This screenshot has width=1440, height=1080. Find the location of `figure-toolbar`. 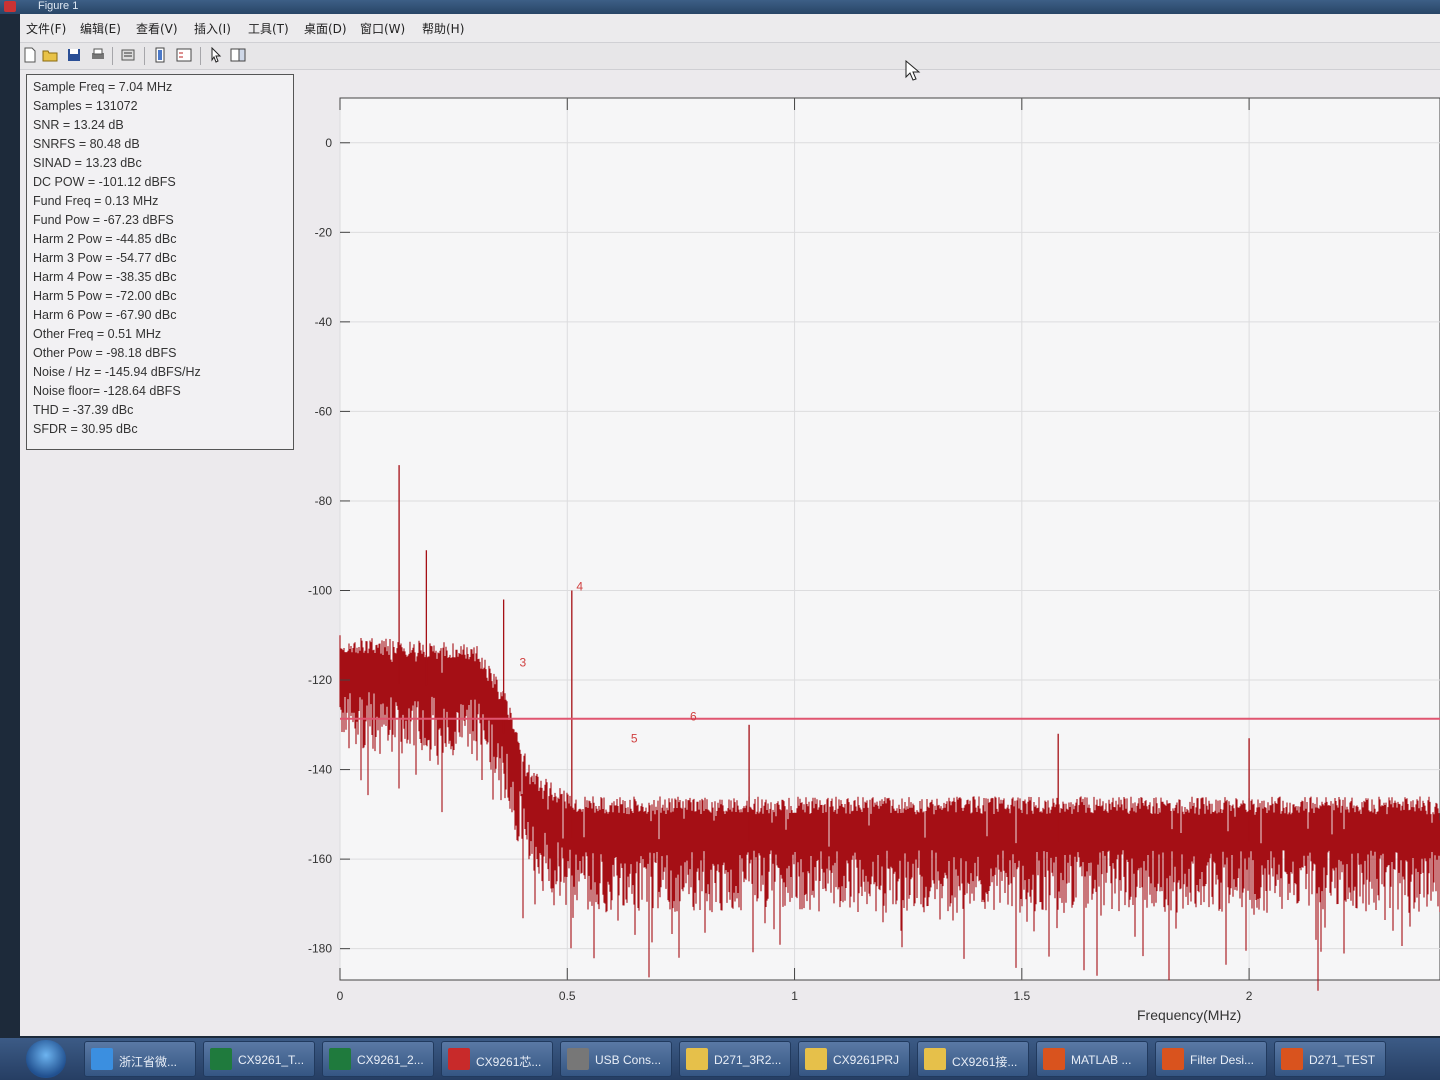

figure-toolbar is located at coordinates (730, 56).